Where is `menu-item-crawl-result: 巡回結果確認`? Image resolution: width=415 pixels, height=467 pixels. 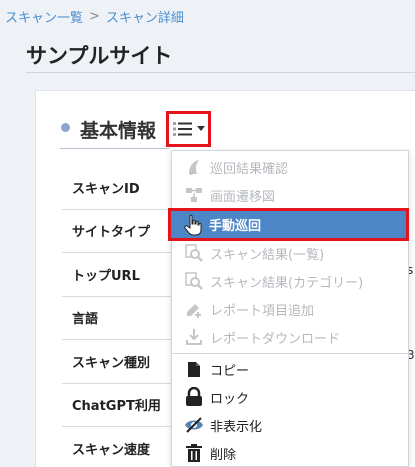
menu-item-crawl-result: 巡回結果確認 is located at coordinates (290, 167).